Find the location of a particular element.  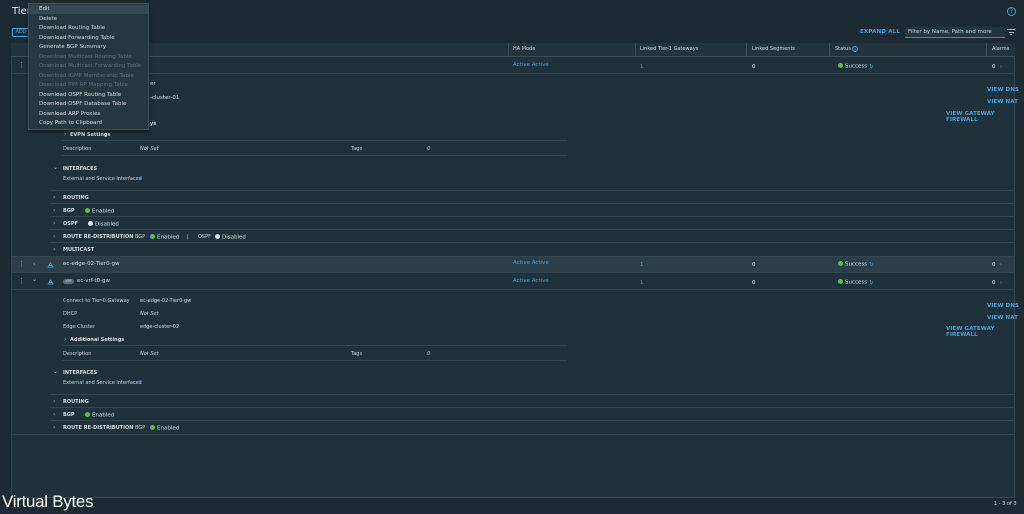

menu-item: Edit is located at coordinates (88, 10).